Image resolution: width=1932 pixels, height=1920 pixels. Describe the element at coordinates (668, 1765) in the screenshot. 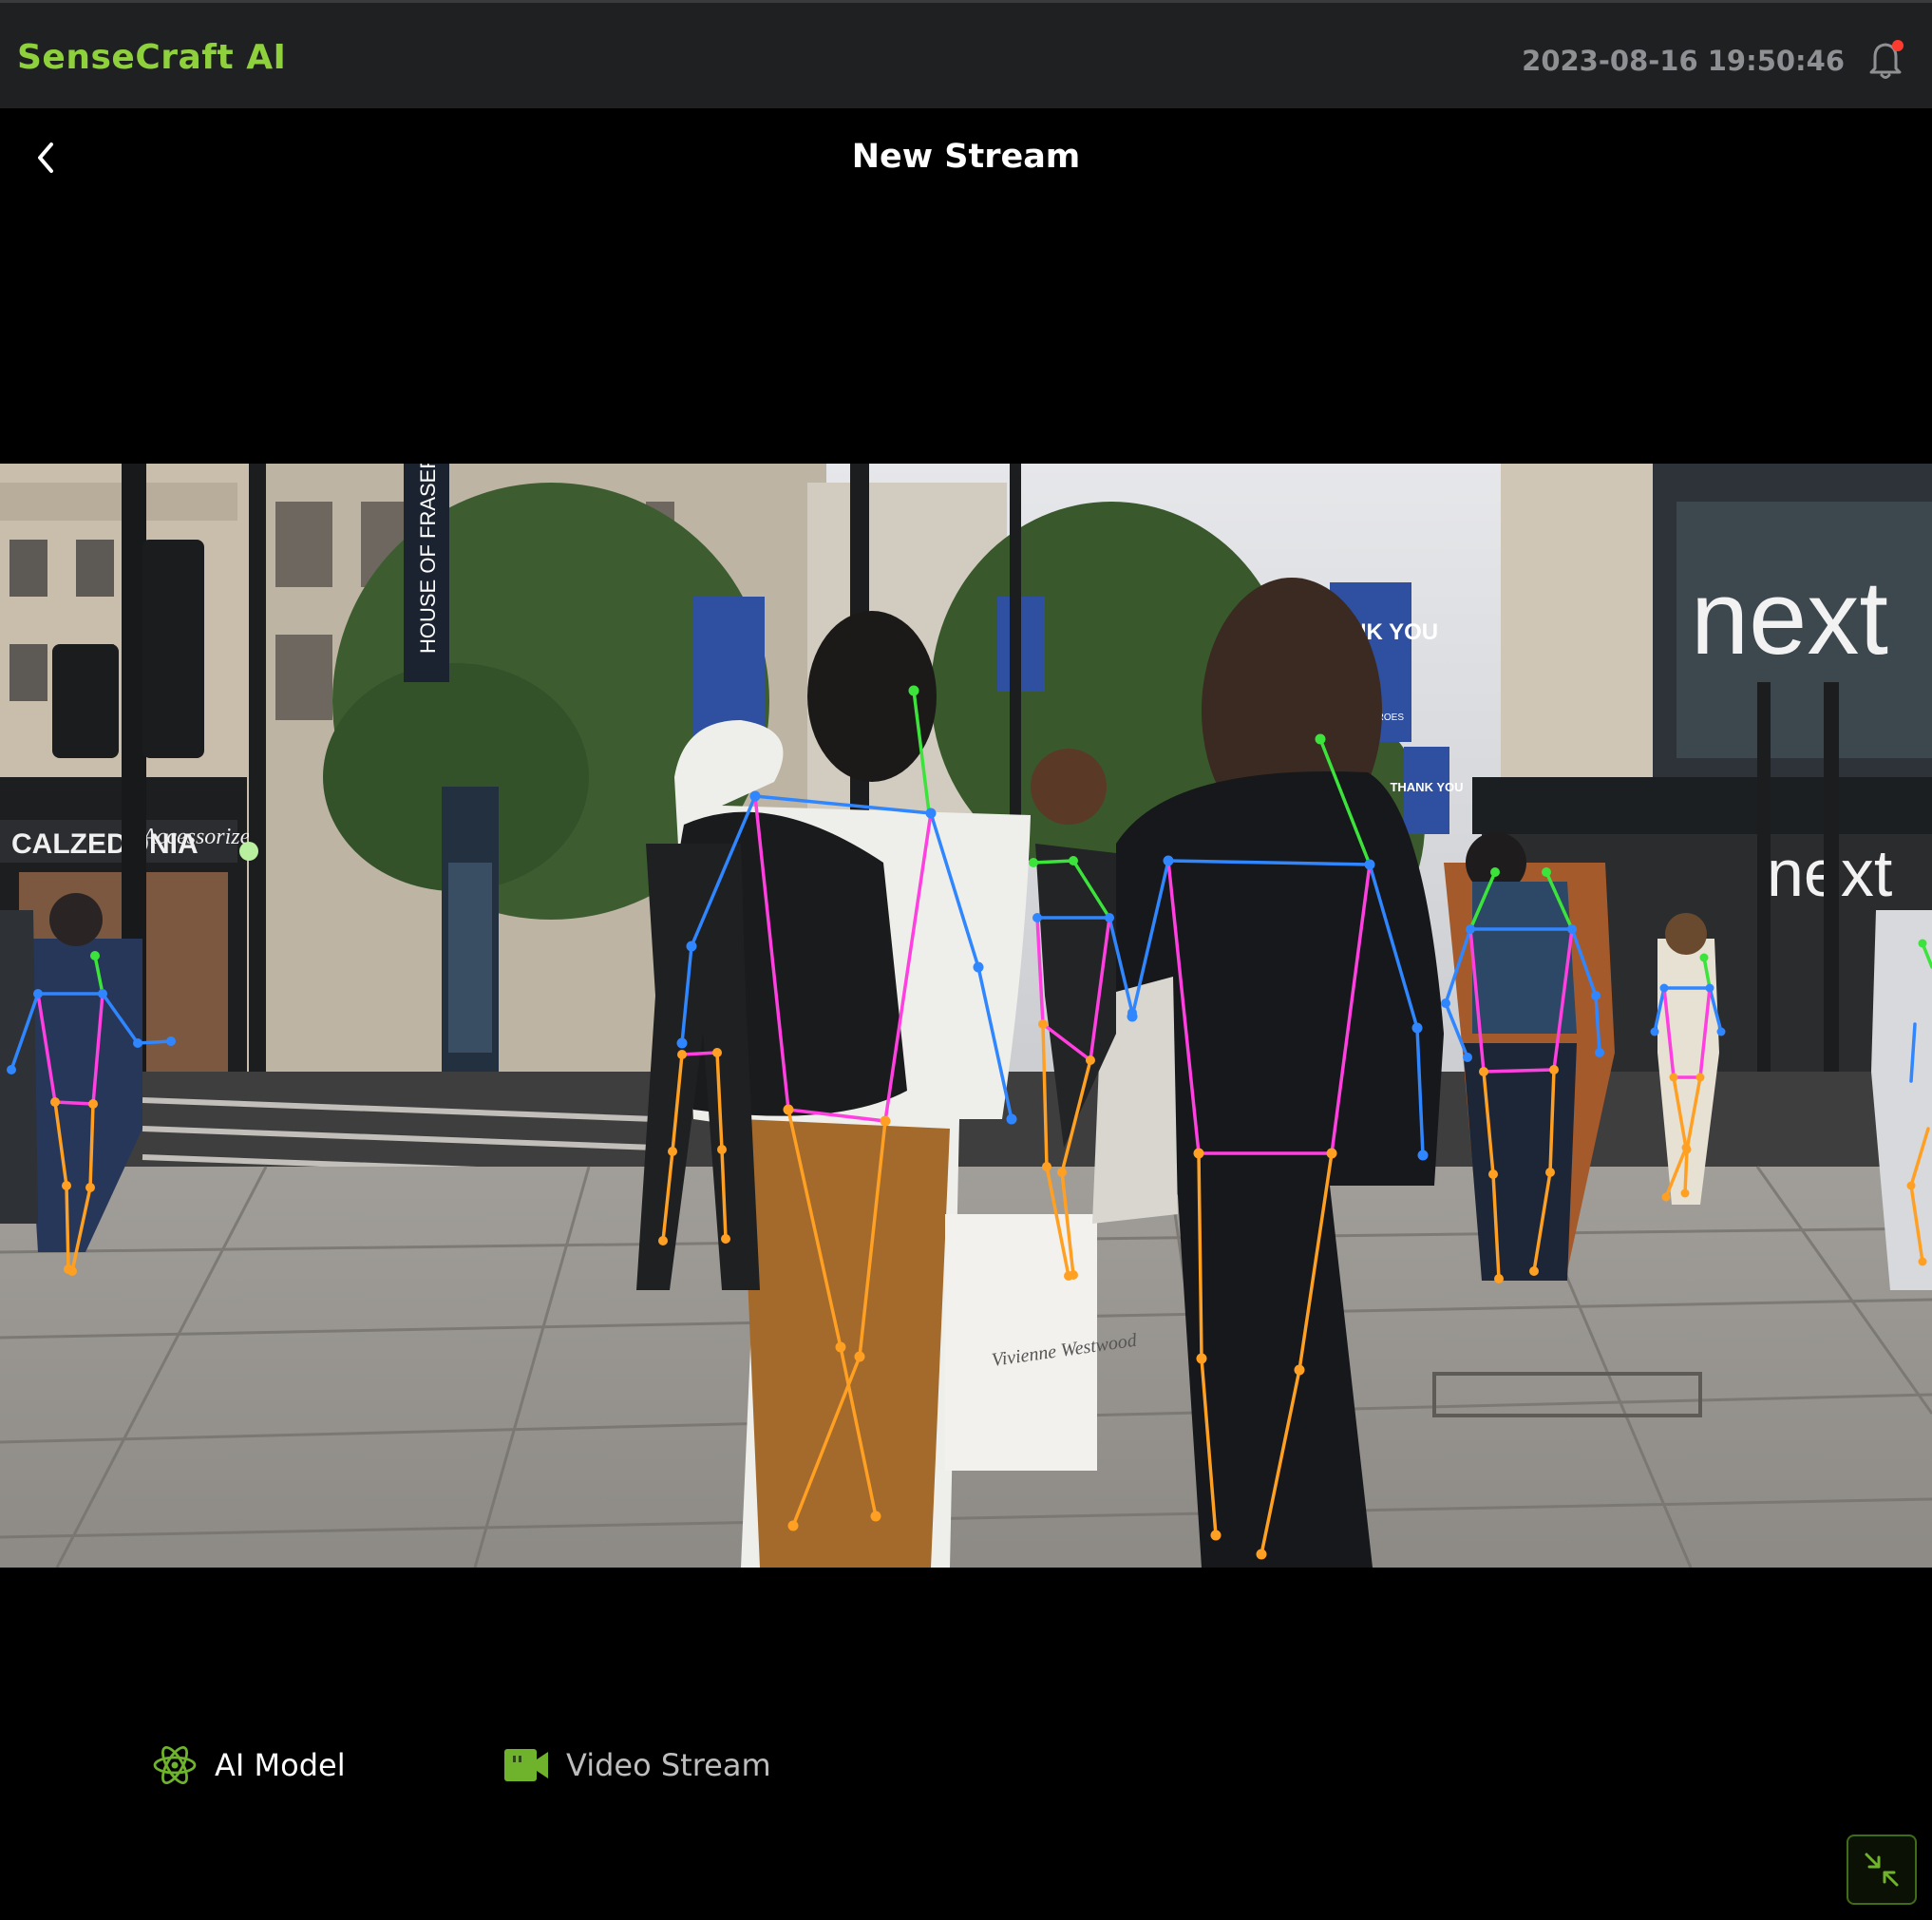

I see `tab-video-stream-label: Video Stream` at that location.